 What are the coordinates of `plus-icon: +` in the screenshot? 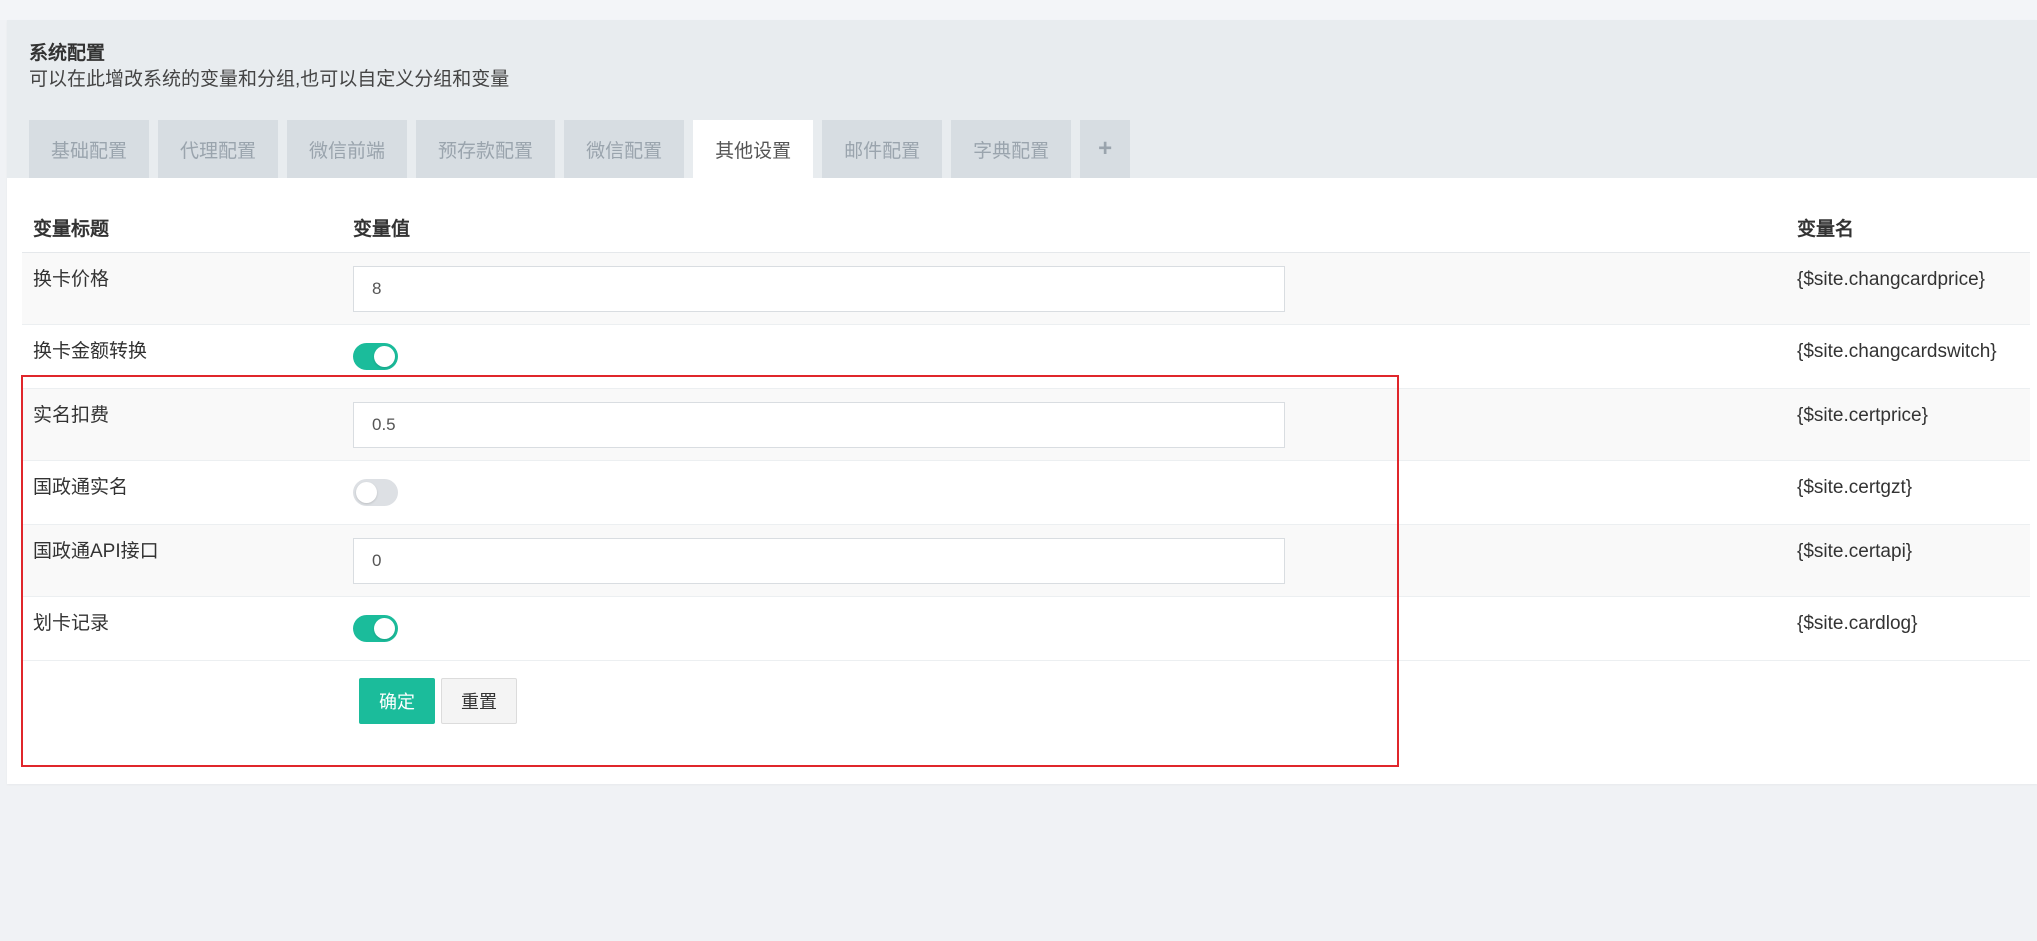 It's located at (1105, 148).